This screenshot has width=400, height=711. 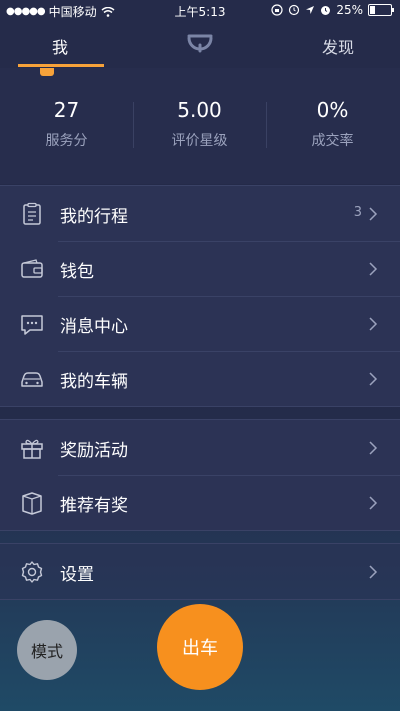 What do you see at coordinates (338, 46) in the screenshot?
I see `tab-discover: 发现` at bounding box center [338, 46].